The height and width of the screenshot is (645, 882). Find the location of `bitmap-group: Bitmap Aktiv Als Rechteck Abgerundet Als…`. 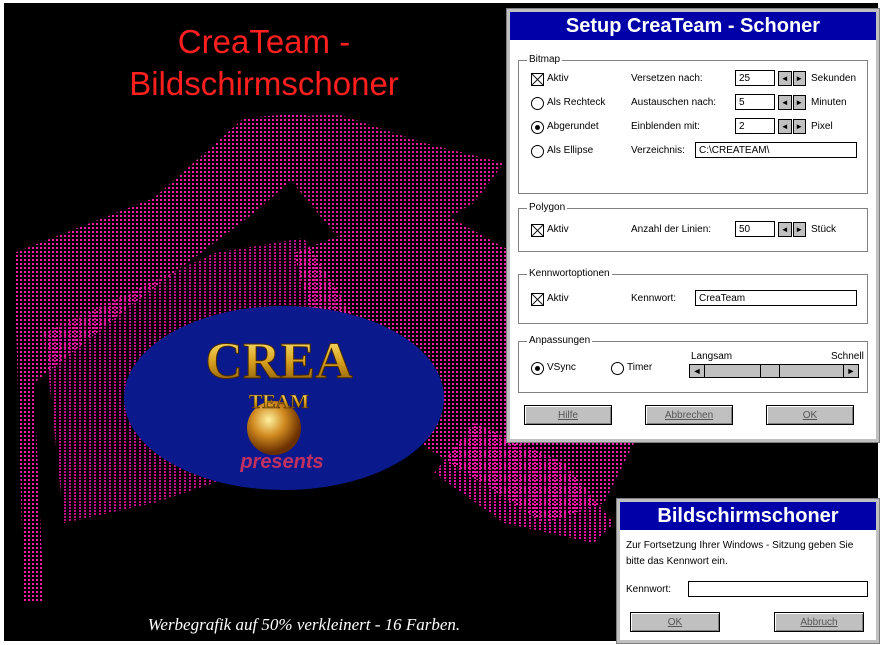

bitmap-group: Bitmap Aktiv Als Rechteck Abgerundet Als… is located at coordinates (693, 124).